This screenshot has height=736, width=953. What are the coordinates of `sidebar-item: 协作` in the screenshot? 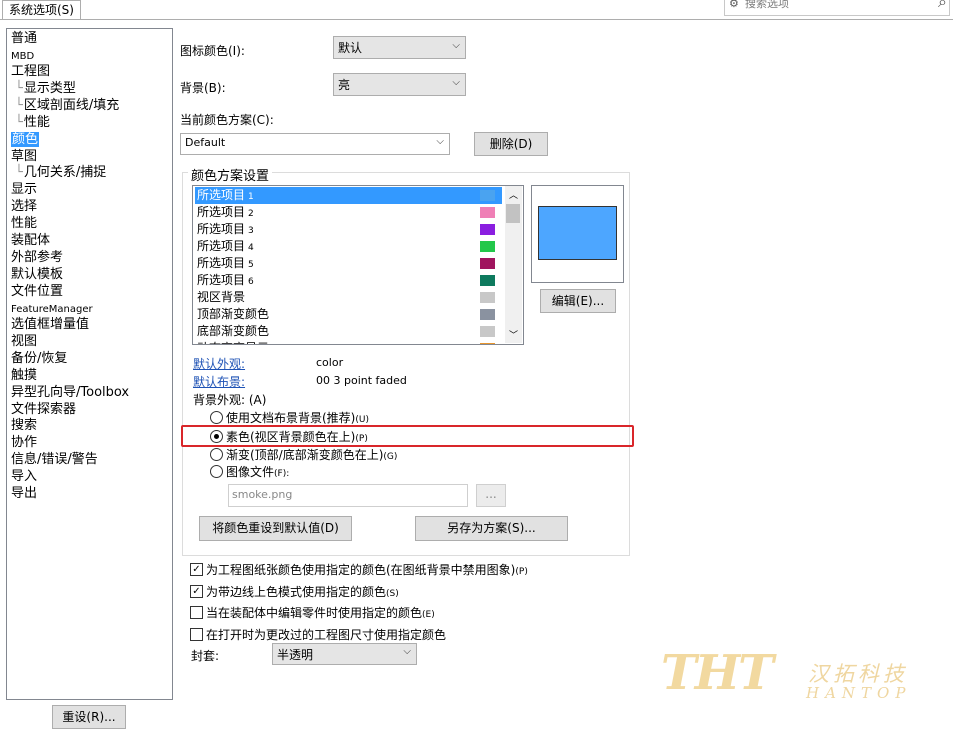 It's located at (24, 443).